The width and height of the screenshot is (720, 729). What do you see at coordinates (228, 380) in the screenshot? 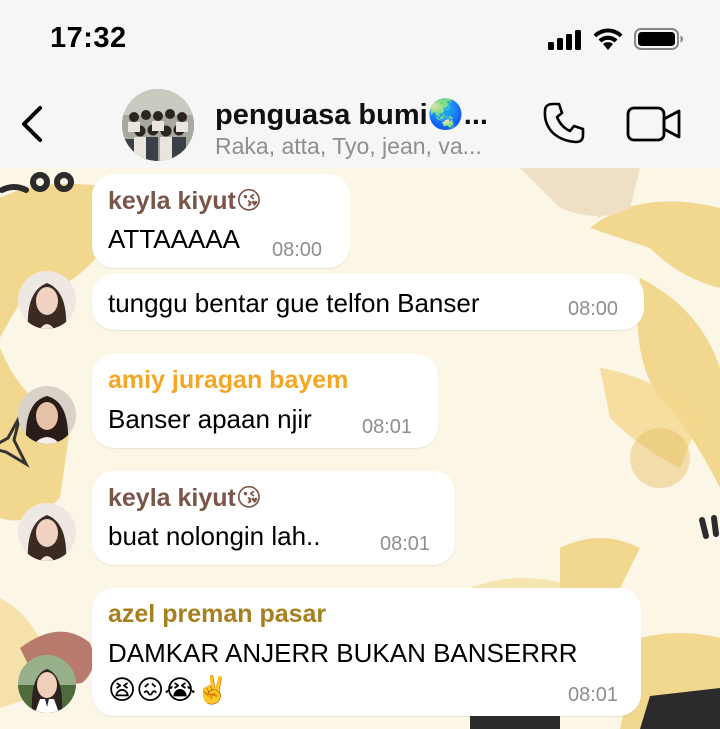
I see `message-sender: amiy juragan bayem` at bounding box center [228, 380].